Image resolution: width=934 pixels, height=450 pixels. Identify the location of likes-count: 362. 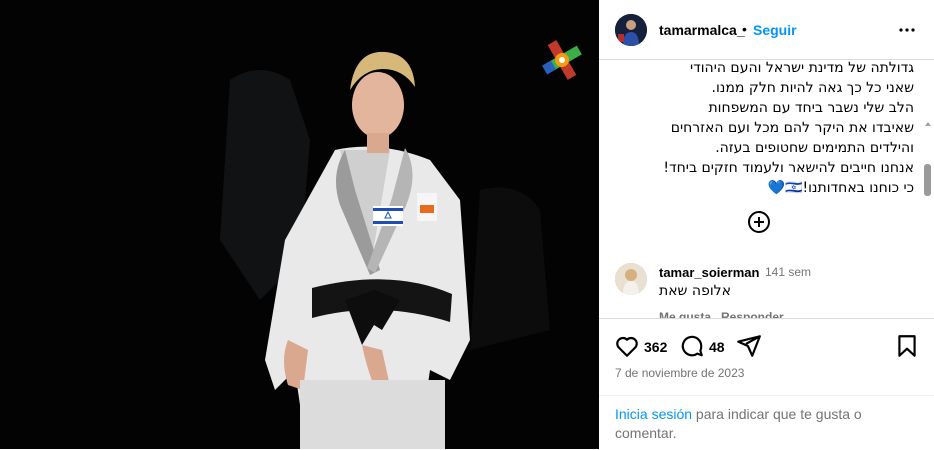
(655, 347).